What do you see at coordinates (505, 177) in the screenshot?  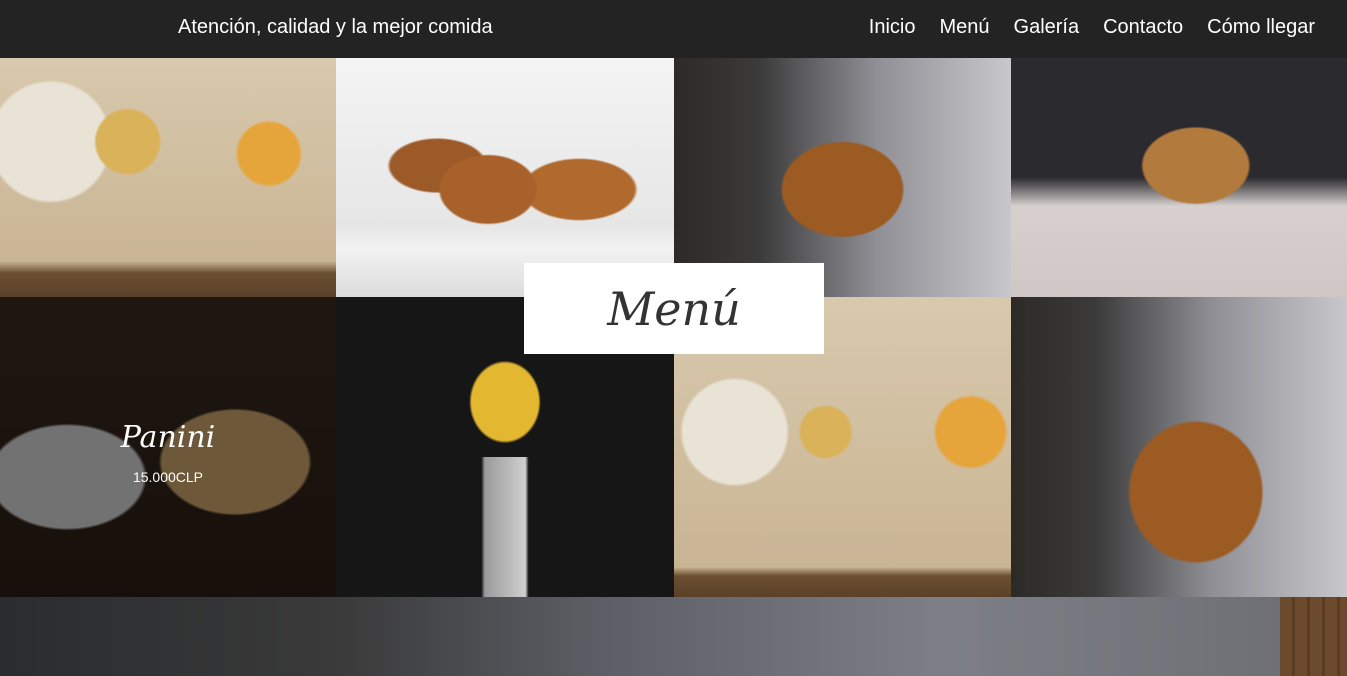 I see `food-image-burgers` at bounding box center [505, 177].